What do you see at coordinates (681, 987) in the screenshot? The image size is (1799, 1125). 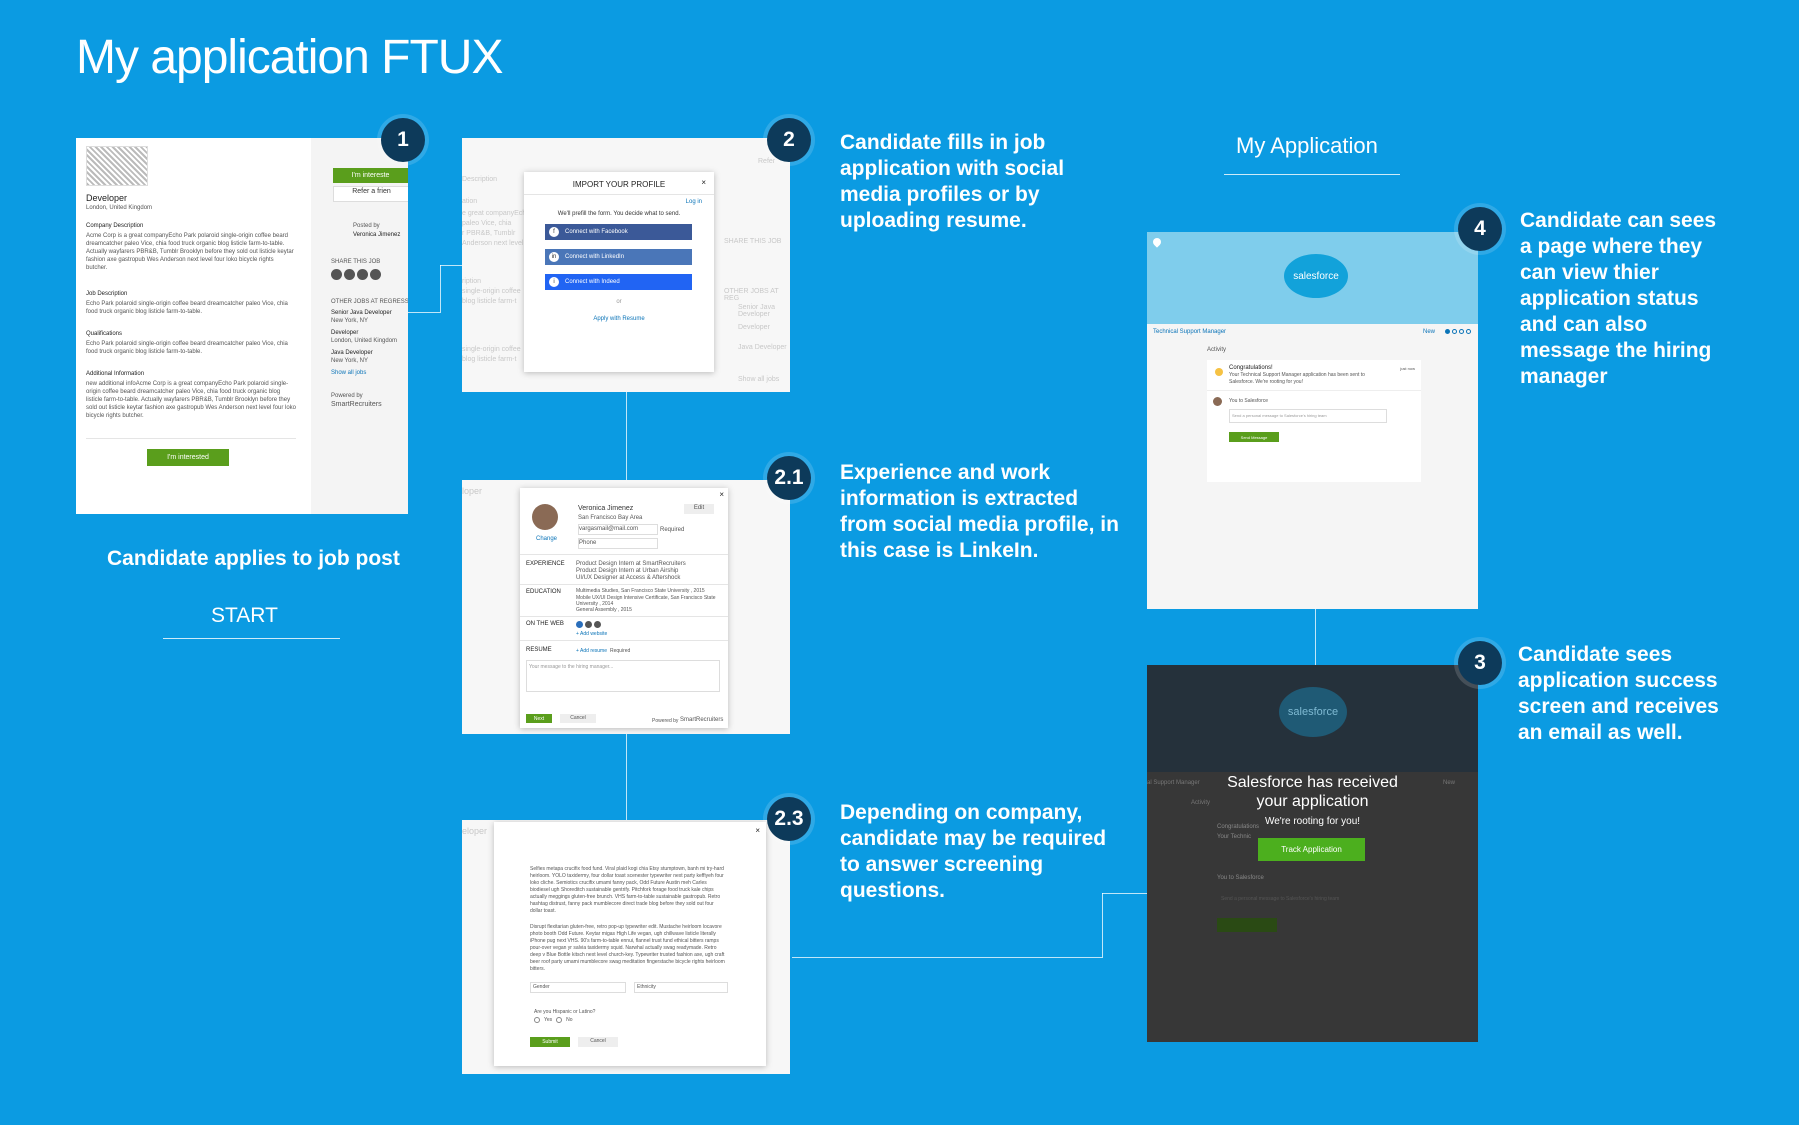 I see `ethnicity-select: Ethnicity` at bounding box center [681, 987].